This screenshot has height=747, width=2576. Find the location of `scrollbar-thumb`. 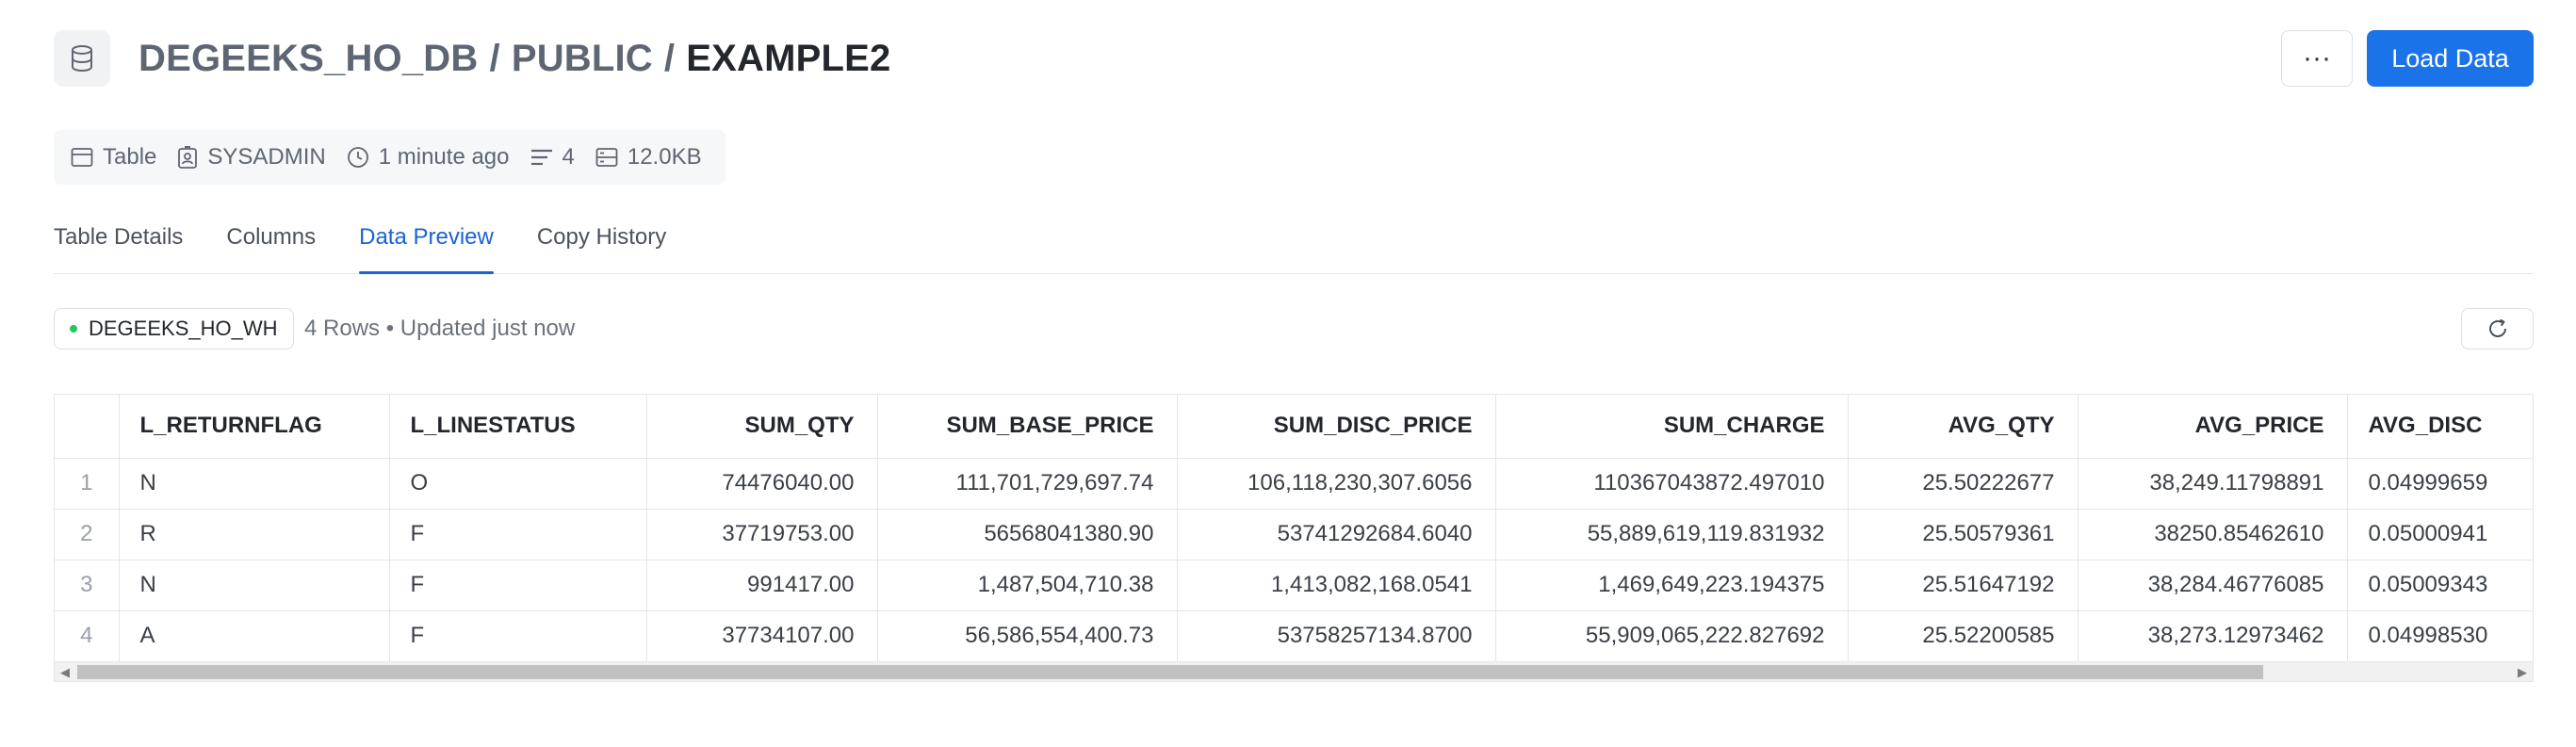

scrollbar-thumb is located at coordinates (1170, 672).